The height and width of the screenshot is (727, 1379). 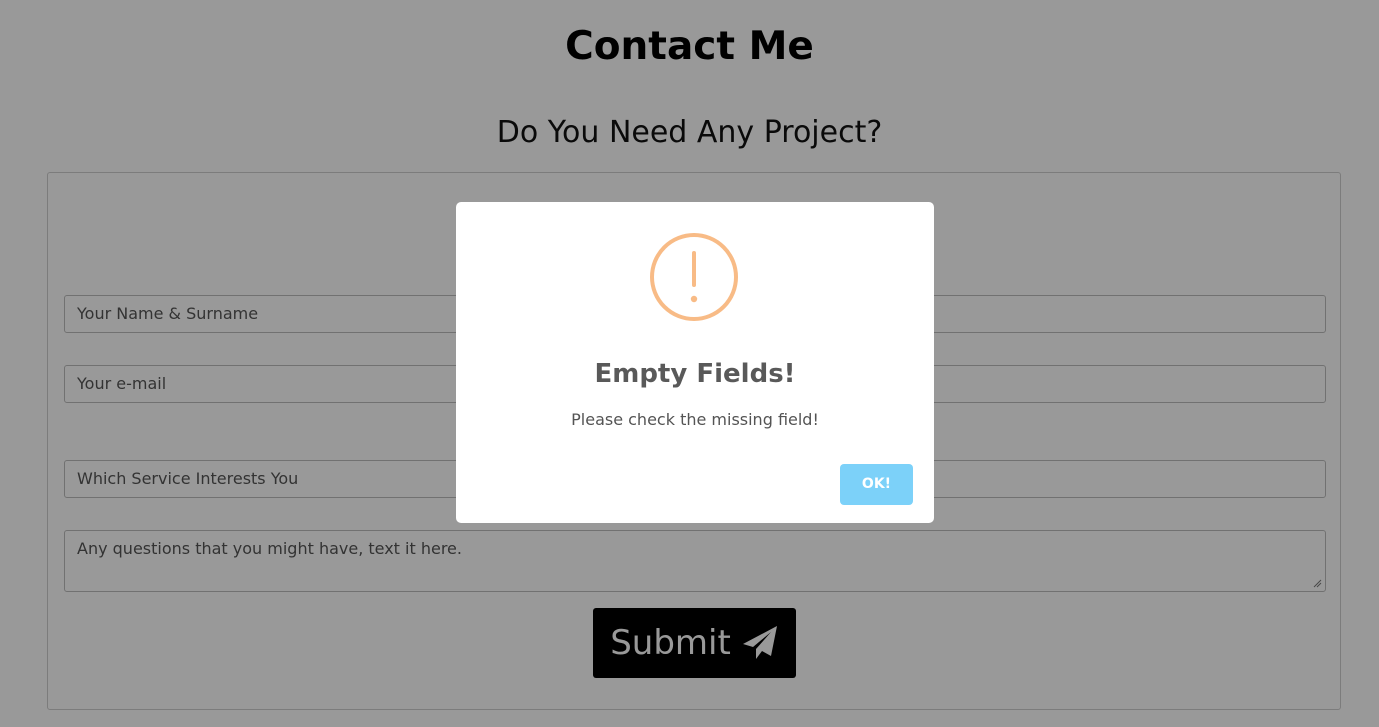 I want to click on alert-text: Please check the missing field!, so click(x=695, y=419).